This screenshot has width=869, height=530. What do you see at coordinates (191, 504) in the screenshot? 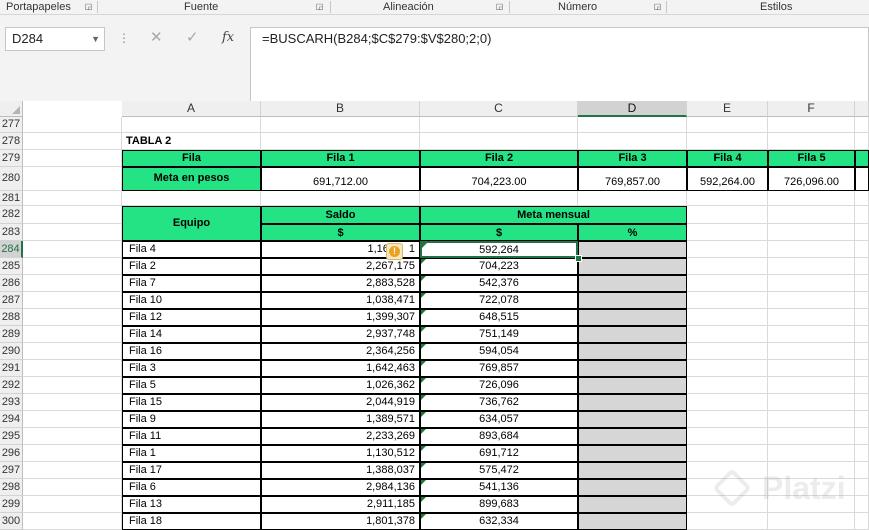
I see `table-row-equipo: Fila 13` at bounding box center [191, 504].